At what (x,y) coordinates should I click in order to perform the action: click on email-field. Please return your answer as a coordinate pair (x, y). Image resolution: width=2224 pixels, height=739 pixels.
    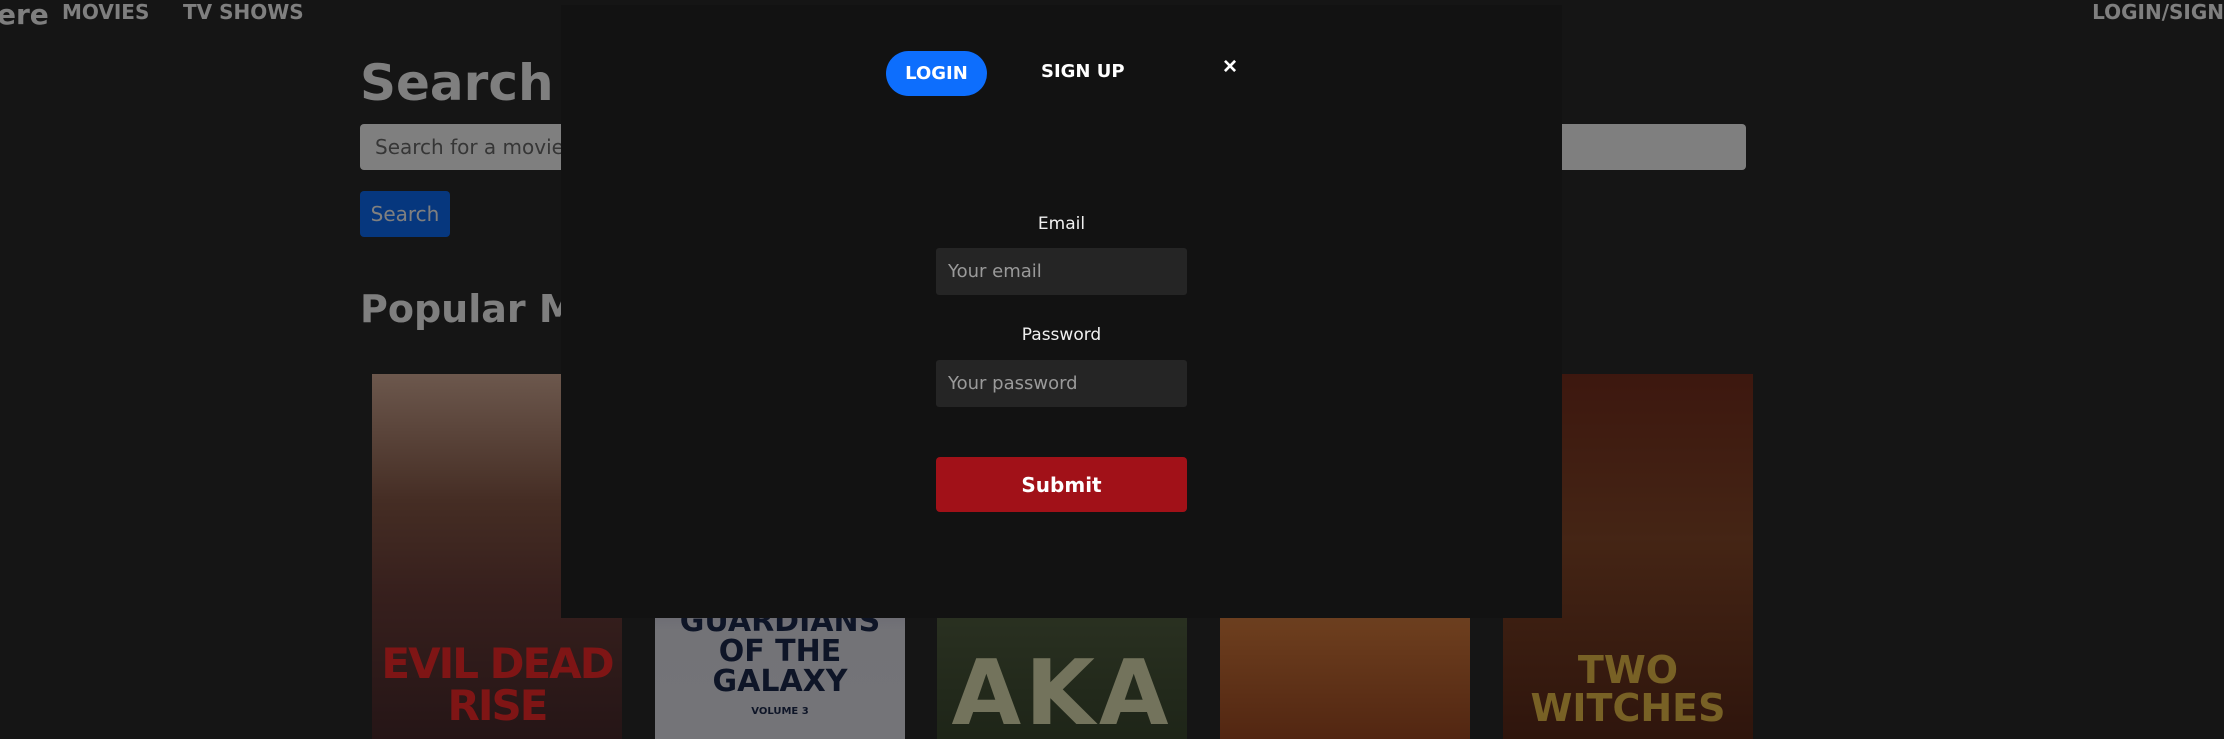
    Looking at the image, I should click on (1061, 271).